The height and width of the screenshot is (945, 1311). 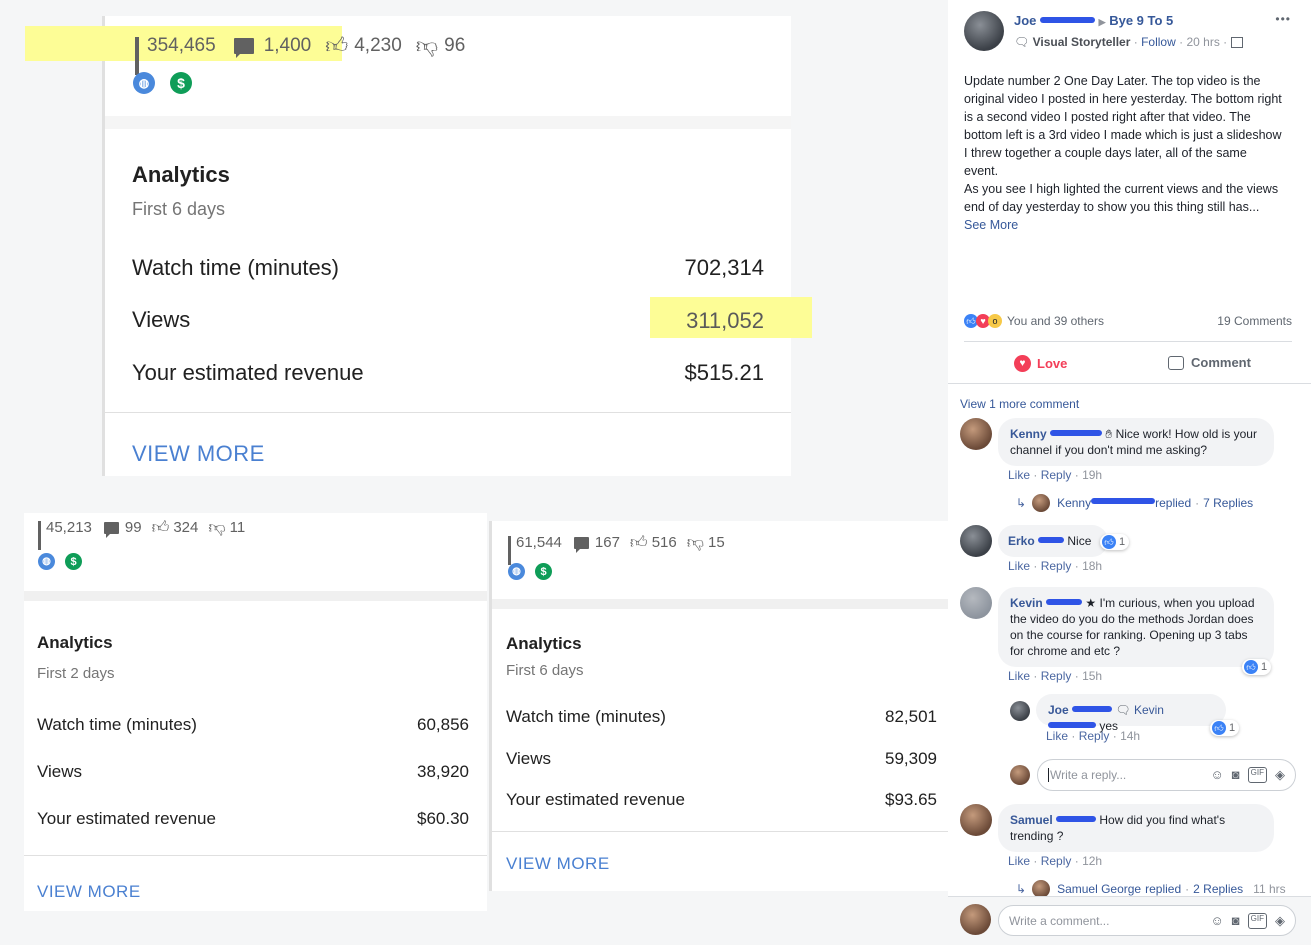 What do you see at coordinates (911, 758) in the screenshot?
I see `views-value: 59,309` at bounding box center [911, 758].